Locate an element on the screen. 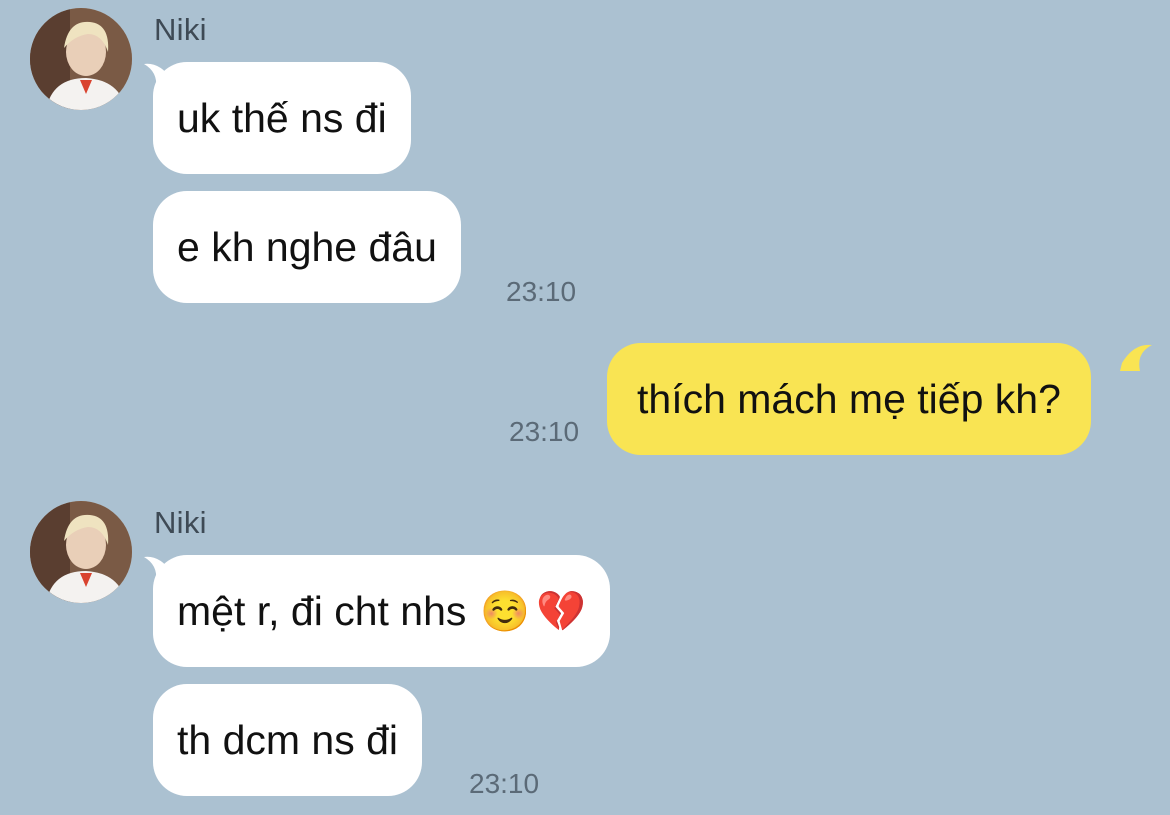 This screenshot has width=1170, height=815. message-bubble: uk thế ns đi is located at coordinates (282, 118).